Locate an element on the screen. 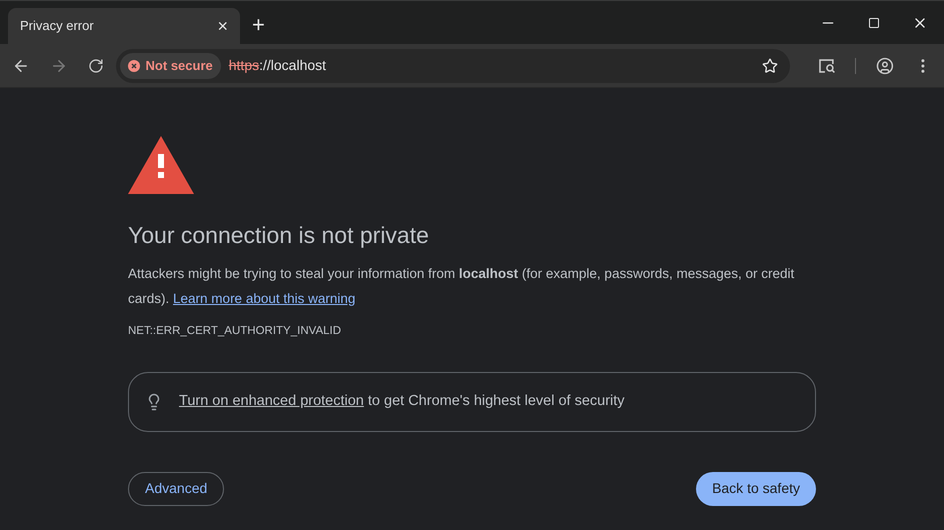 This screenshot has height=530, width=944. reload-icon is located at coordinates (96, 66).